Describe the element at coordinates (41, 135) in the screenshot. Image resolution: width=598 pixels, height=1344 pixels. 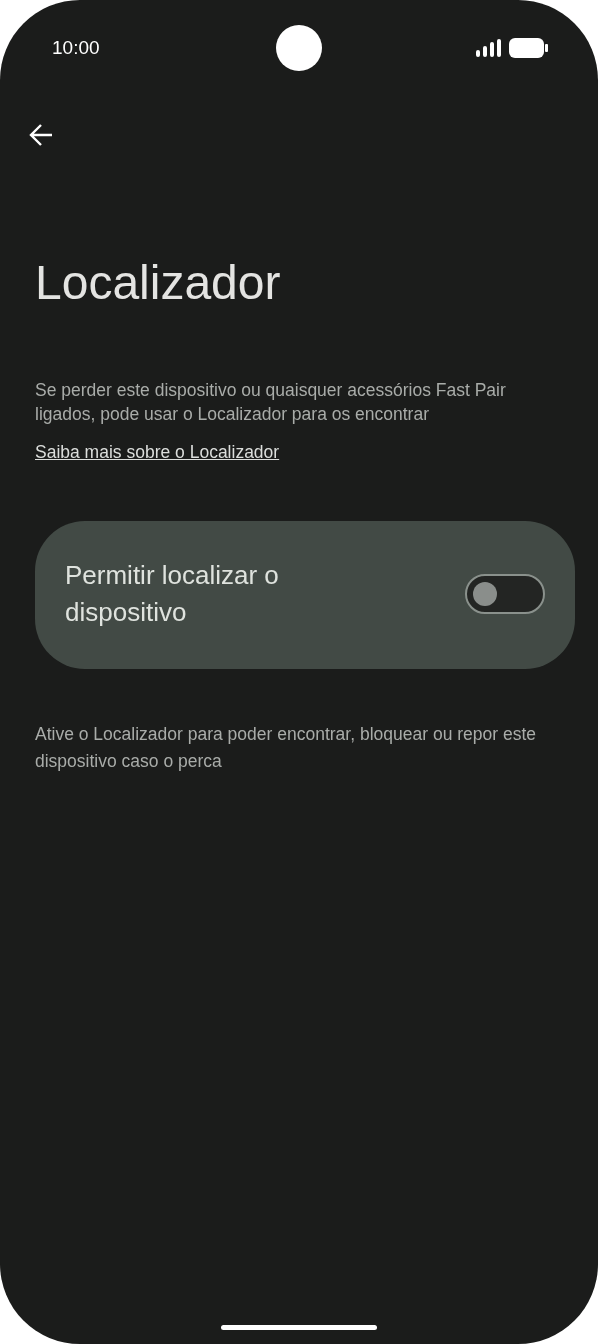
I see `back-arrow-icon` at that location.